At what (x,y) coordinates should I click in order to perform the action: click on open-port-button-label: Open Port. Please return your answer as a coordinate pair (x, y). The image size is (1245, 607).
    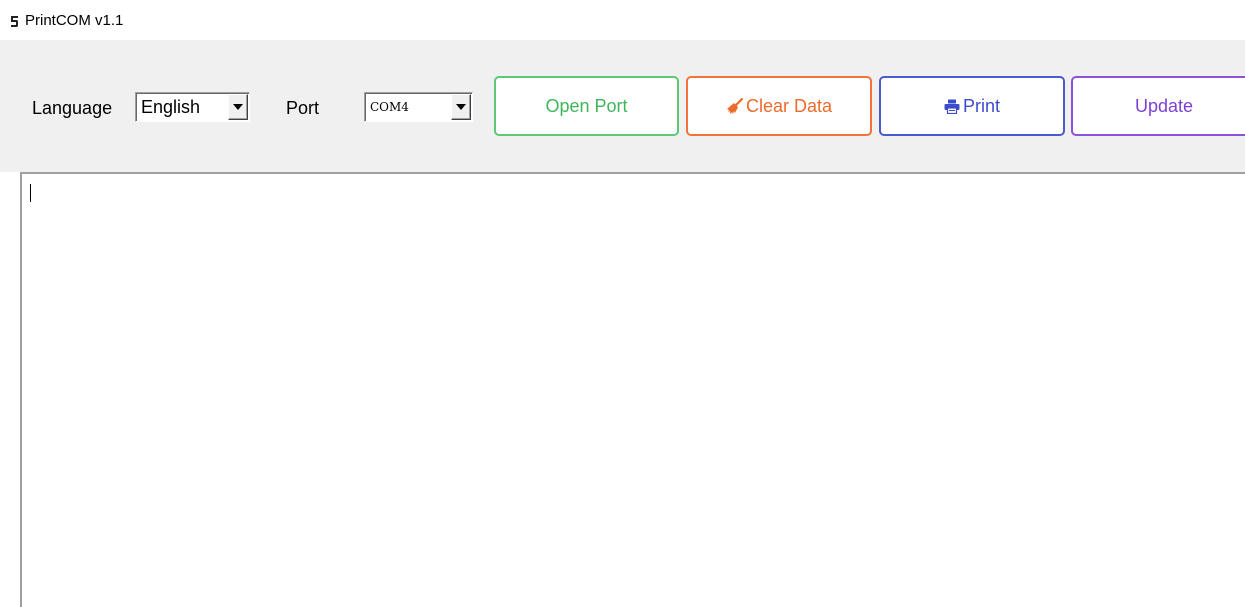
    Looking at the image, I should click on (586, 106).